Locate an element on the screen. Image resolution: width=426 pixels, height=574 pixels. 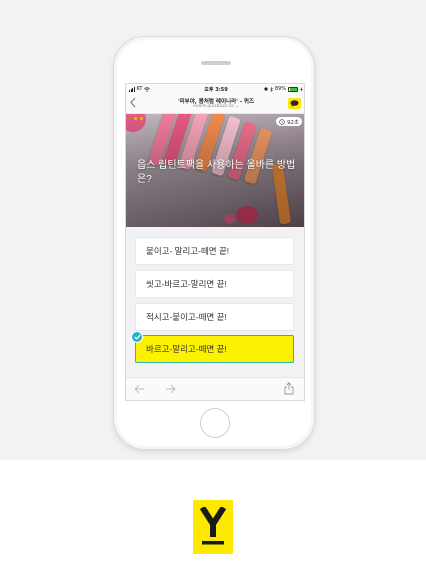
kakao-talk-icon is located at coordinates (294, 103).